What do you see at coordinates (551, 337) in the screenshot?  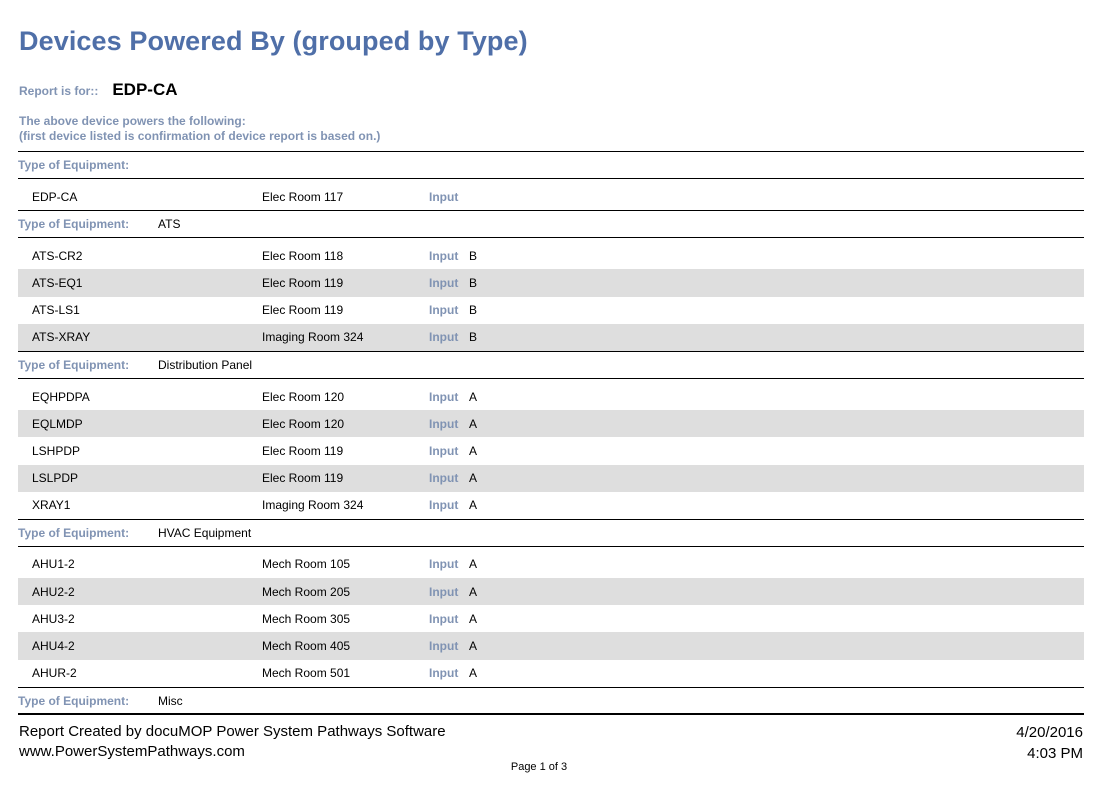 I see `table-row: ATS-XRAY Imaging Room 324 Input B` at bounding box center [551, 337].